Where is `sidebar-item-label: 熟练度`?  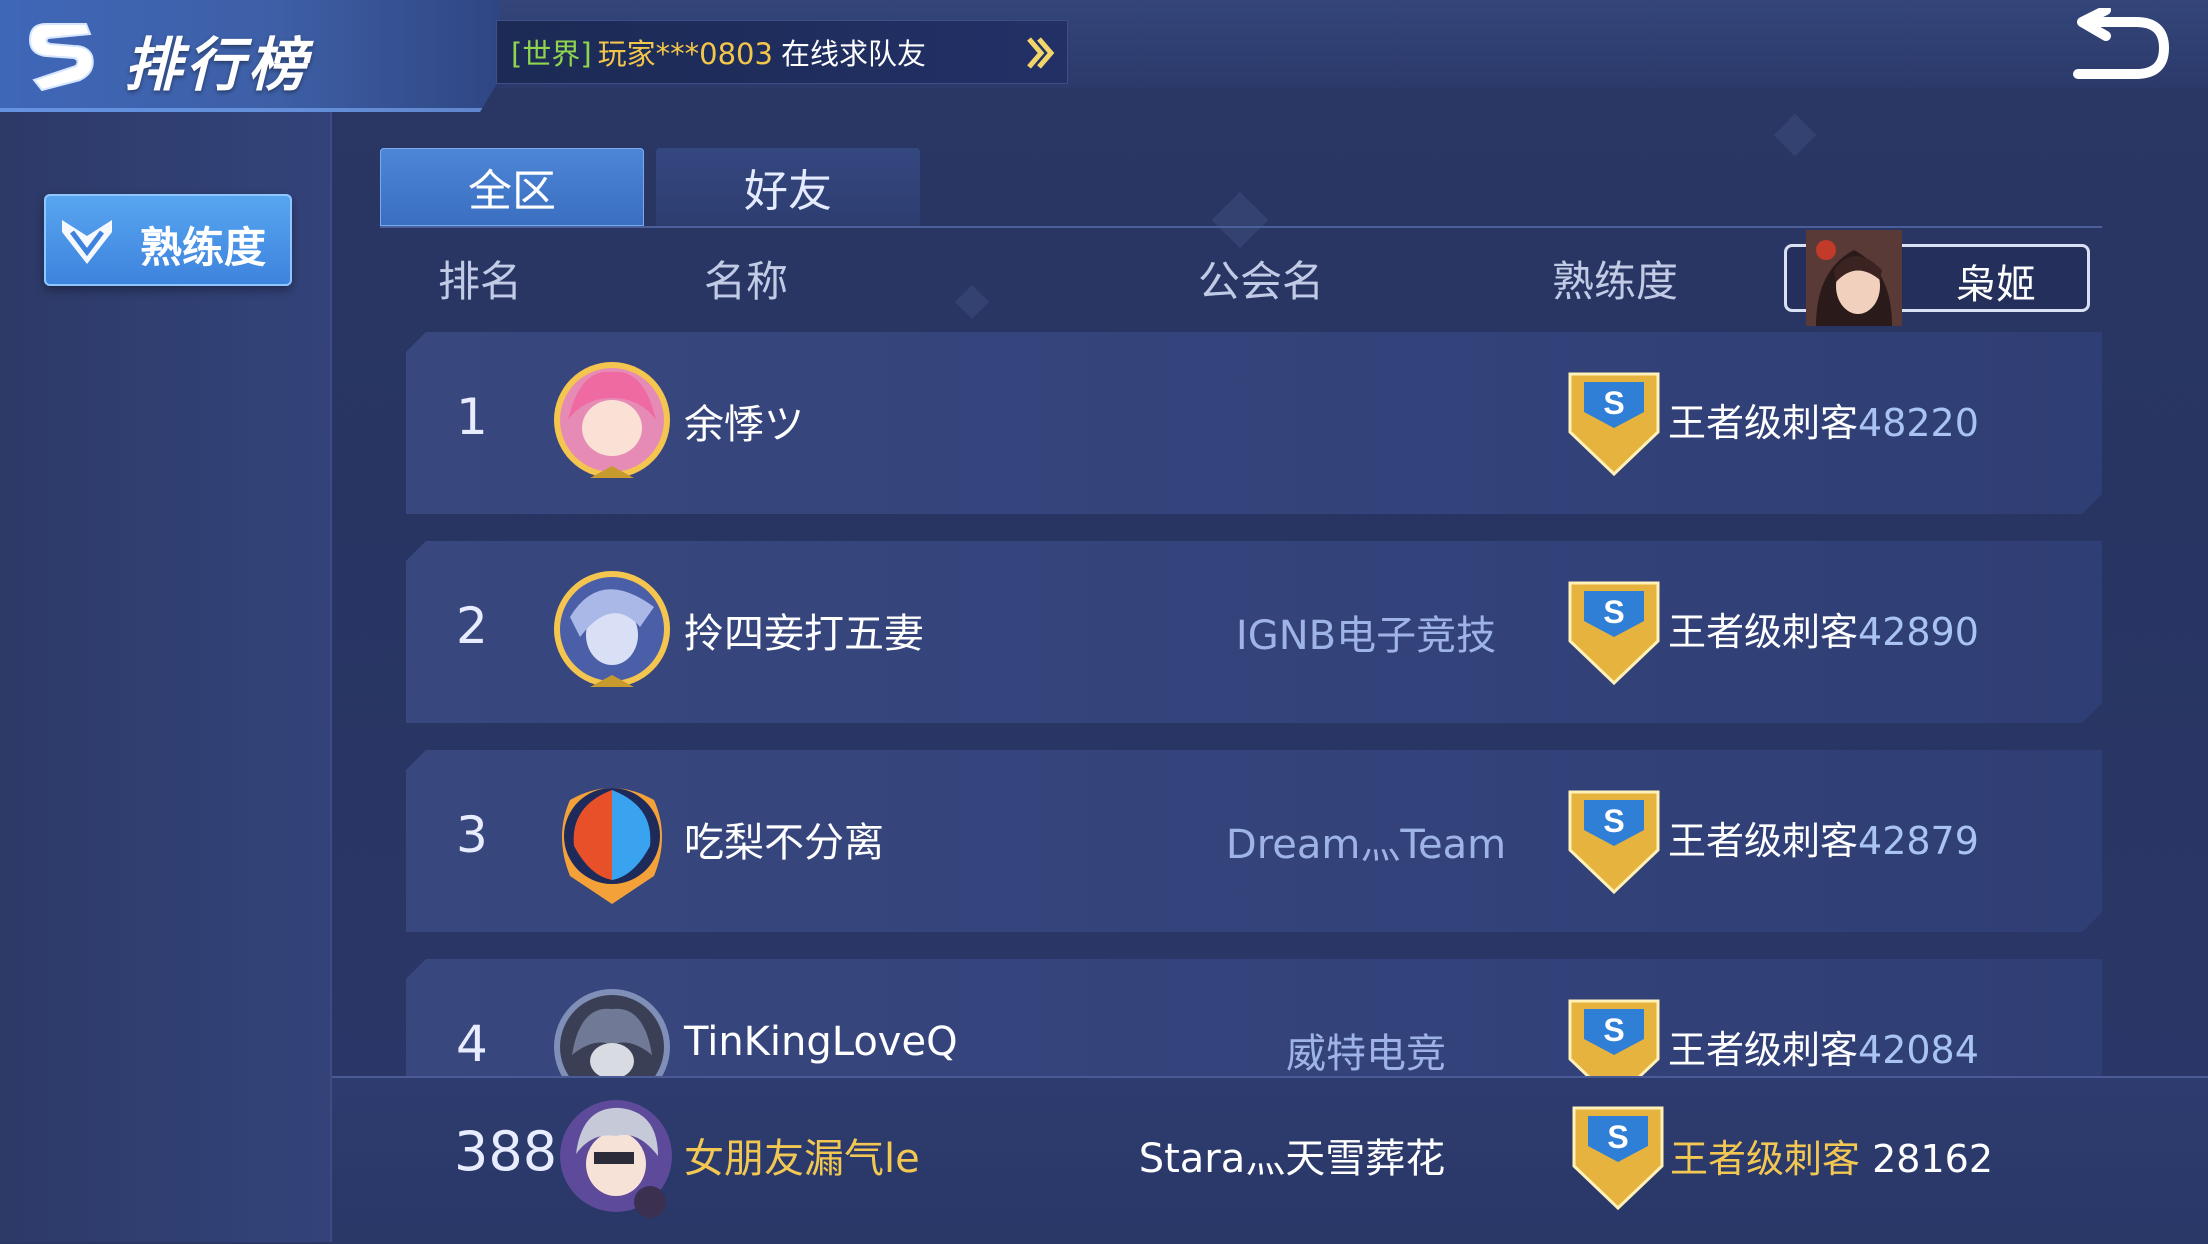 sidebar-item-label: 熟练度 is located at coordinates (203, 247).